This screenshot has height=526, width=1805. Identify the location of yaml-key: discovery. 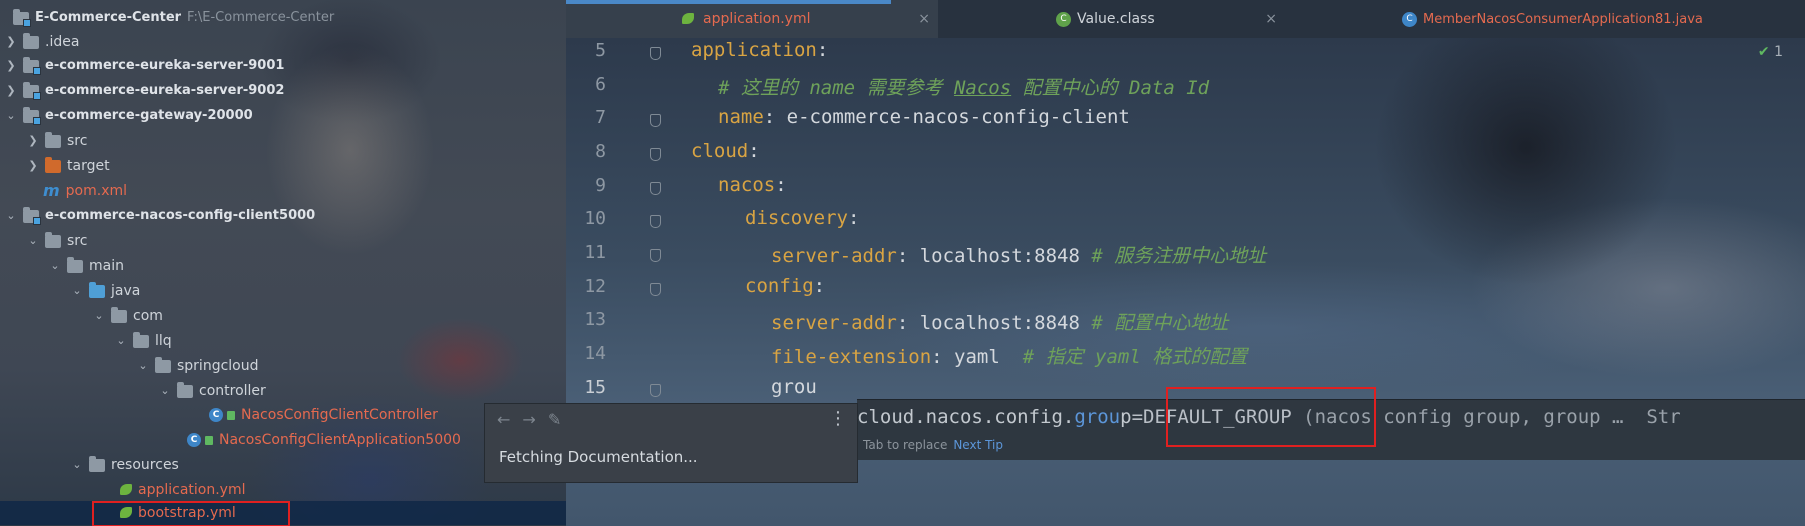
(796, 218).